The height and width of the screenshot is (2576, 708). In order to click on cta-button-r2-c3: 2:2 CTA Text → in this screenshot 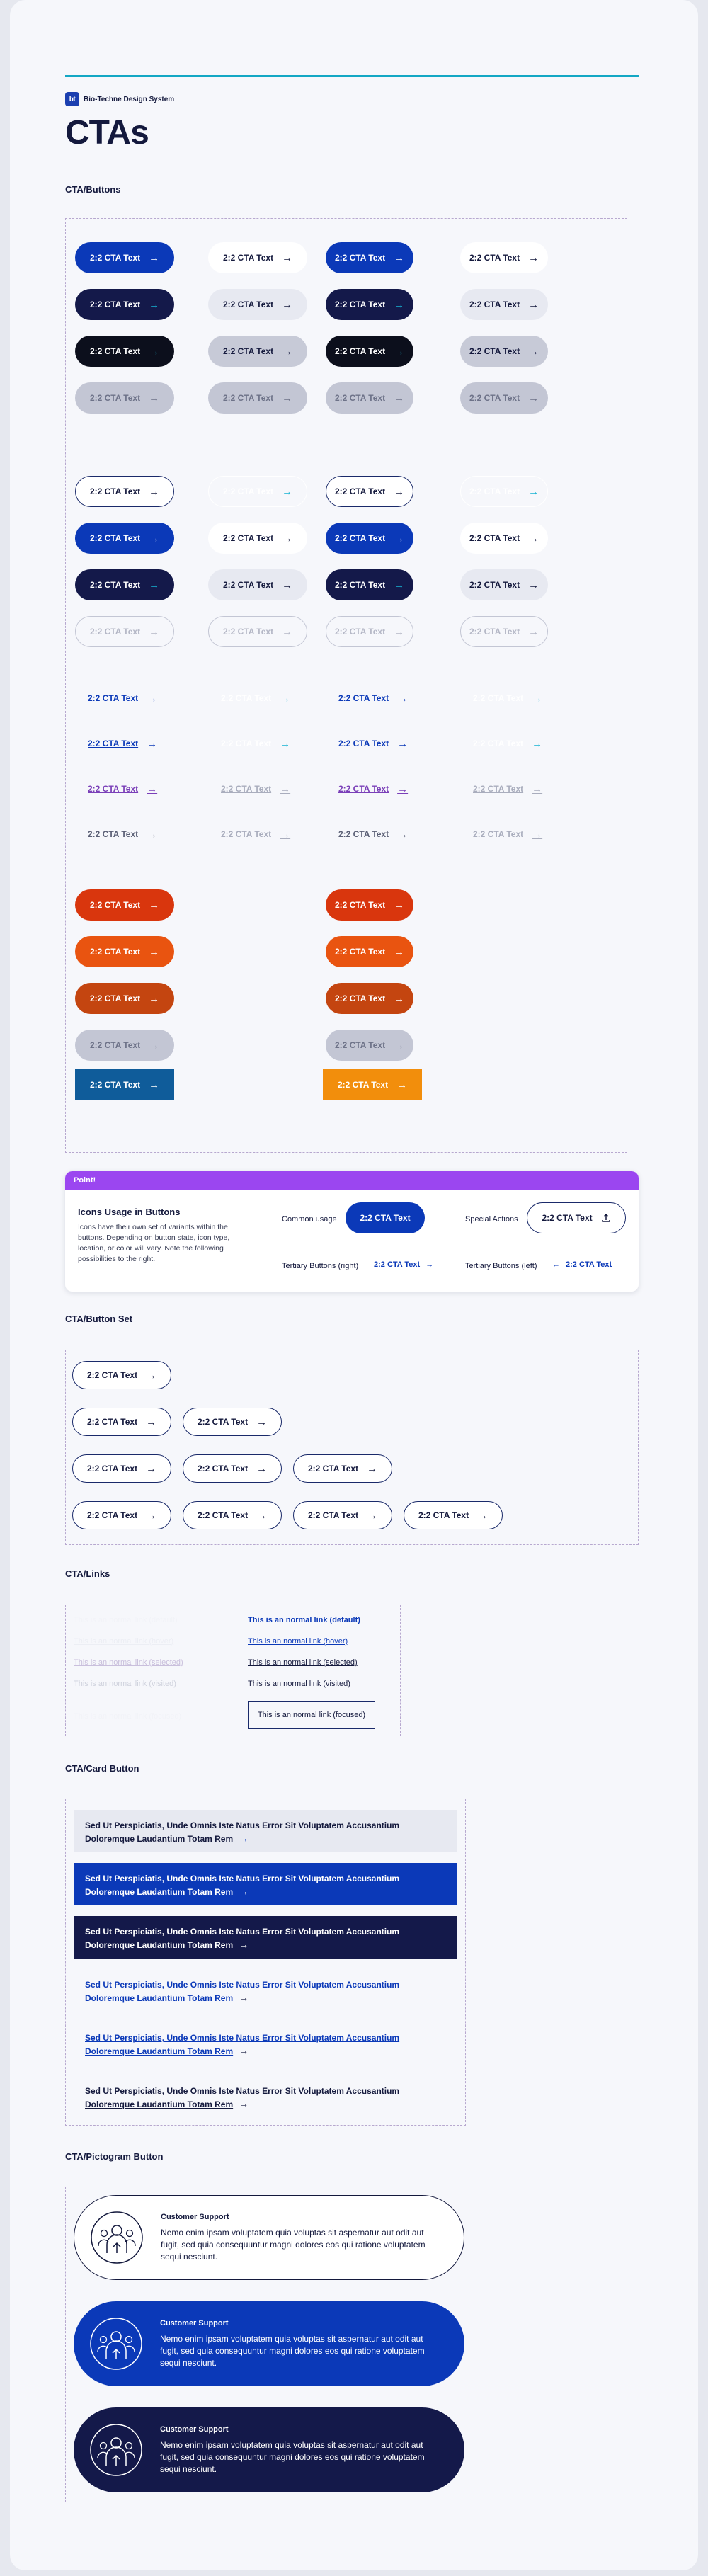, I will do `click(369, 305)`.